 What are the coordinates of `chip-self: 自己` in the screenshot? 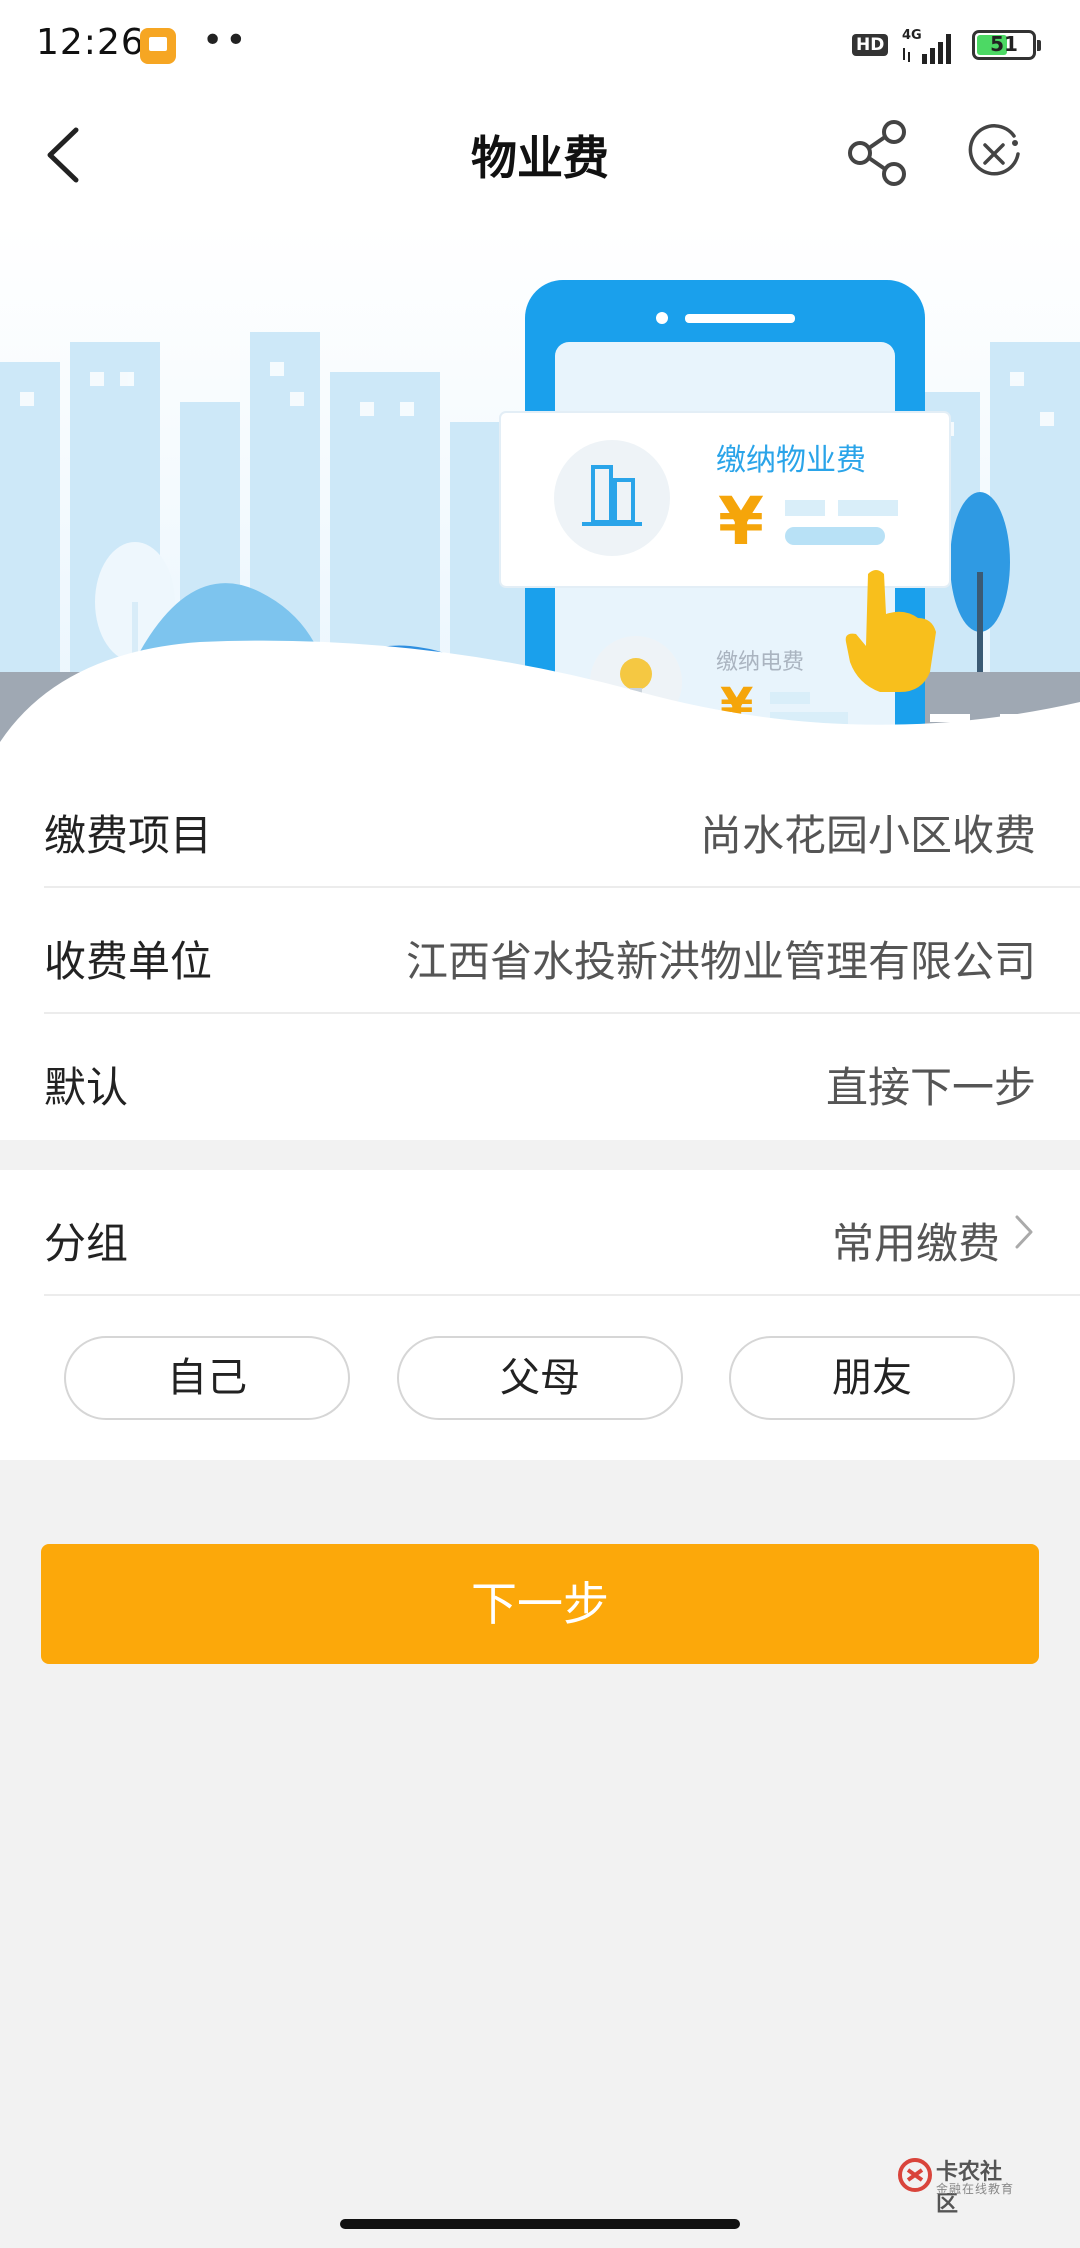 It's located at (207, 1378).